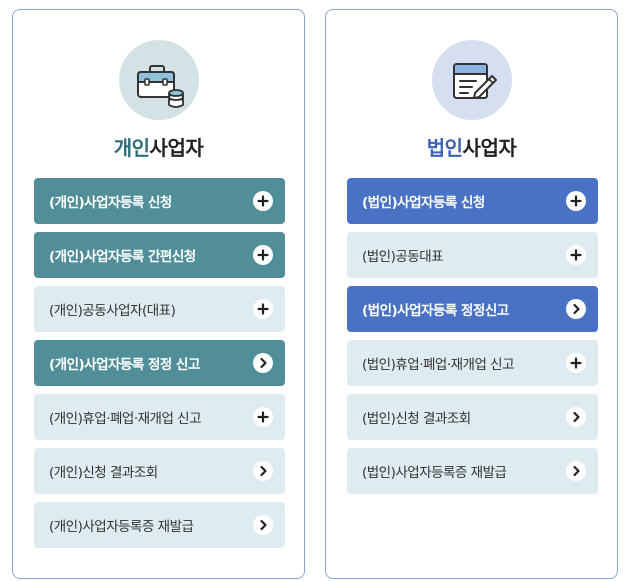 The width and height of the screenshot is (627, 581). Describe the element at coordinates (110, 203) in the screenshot. I see `button-label: (개인)사업자등록 신청` at that location.